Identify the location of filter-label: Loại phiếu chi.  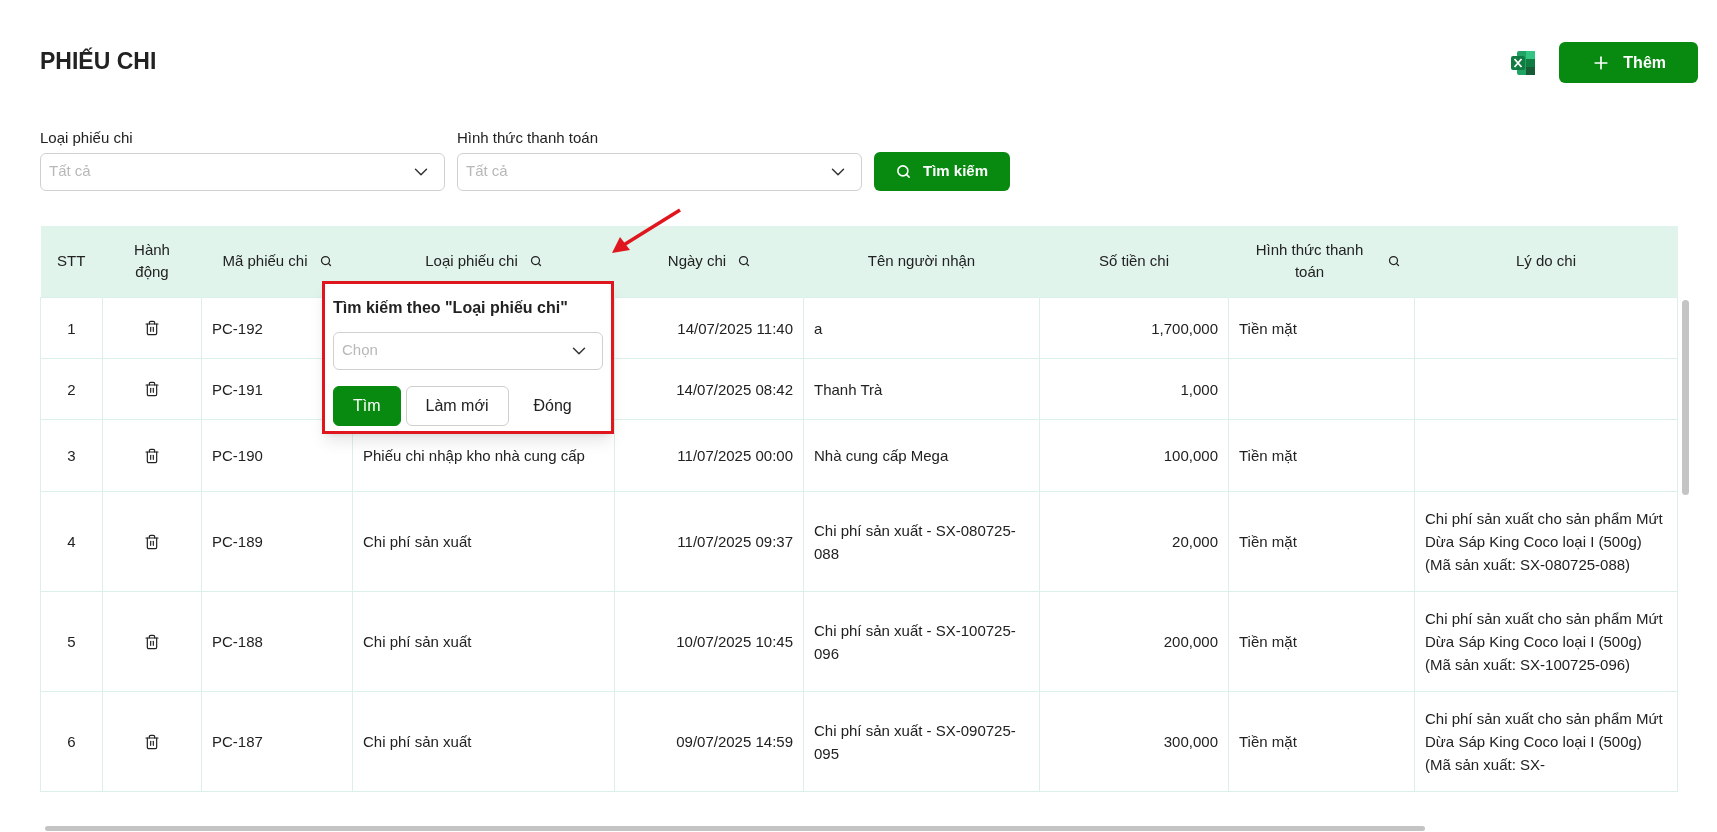
(87, 138).